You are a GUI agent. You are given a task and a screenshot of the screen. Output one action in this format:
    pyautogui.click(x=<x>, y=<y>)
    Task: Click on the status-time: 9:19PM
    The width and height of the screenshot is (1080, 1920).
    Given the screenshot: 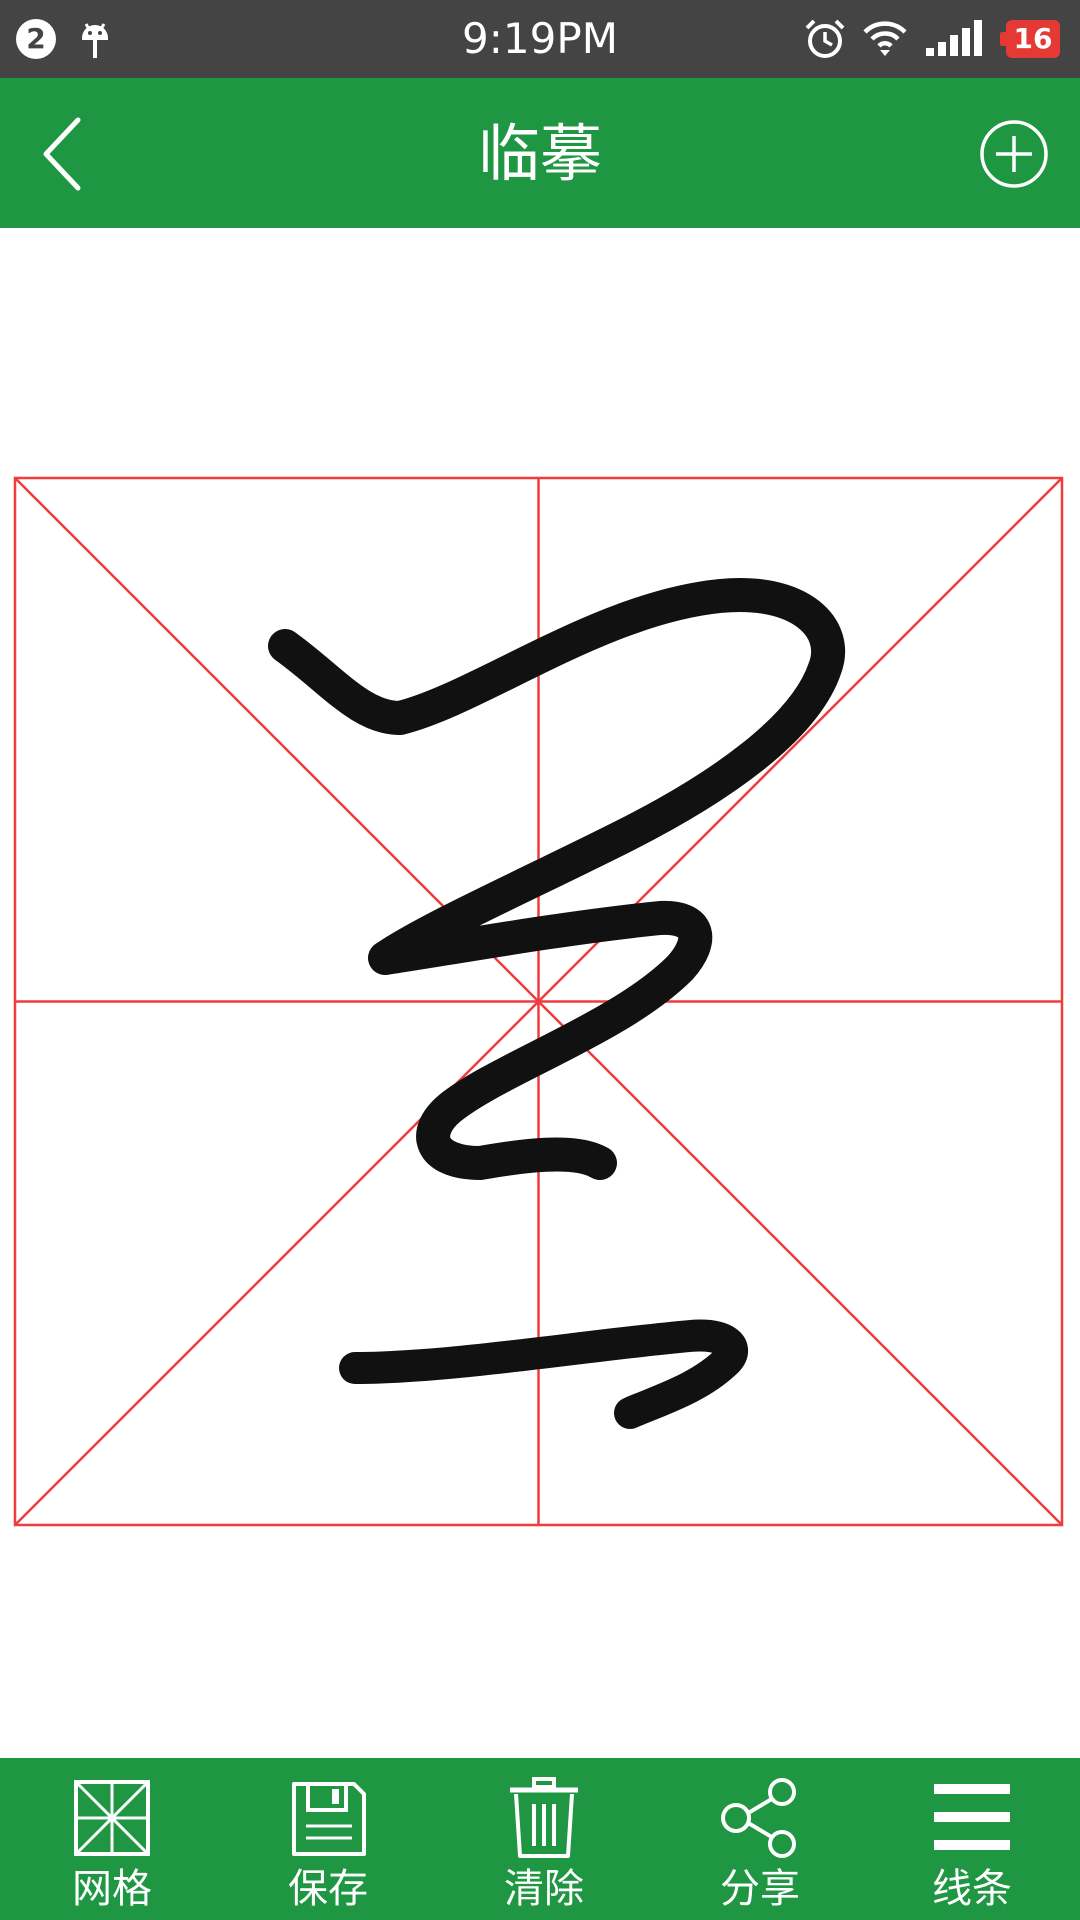 What is the action you would take?
    pyautogui.click(x=540, y=38)
    